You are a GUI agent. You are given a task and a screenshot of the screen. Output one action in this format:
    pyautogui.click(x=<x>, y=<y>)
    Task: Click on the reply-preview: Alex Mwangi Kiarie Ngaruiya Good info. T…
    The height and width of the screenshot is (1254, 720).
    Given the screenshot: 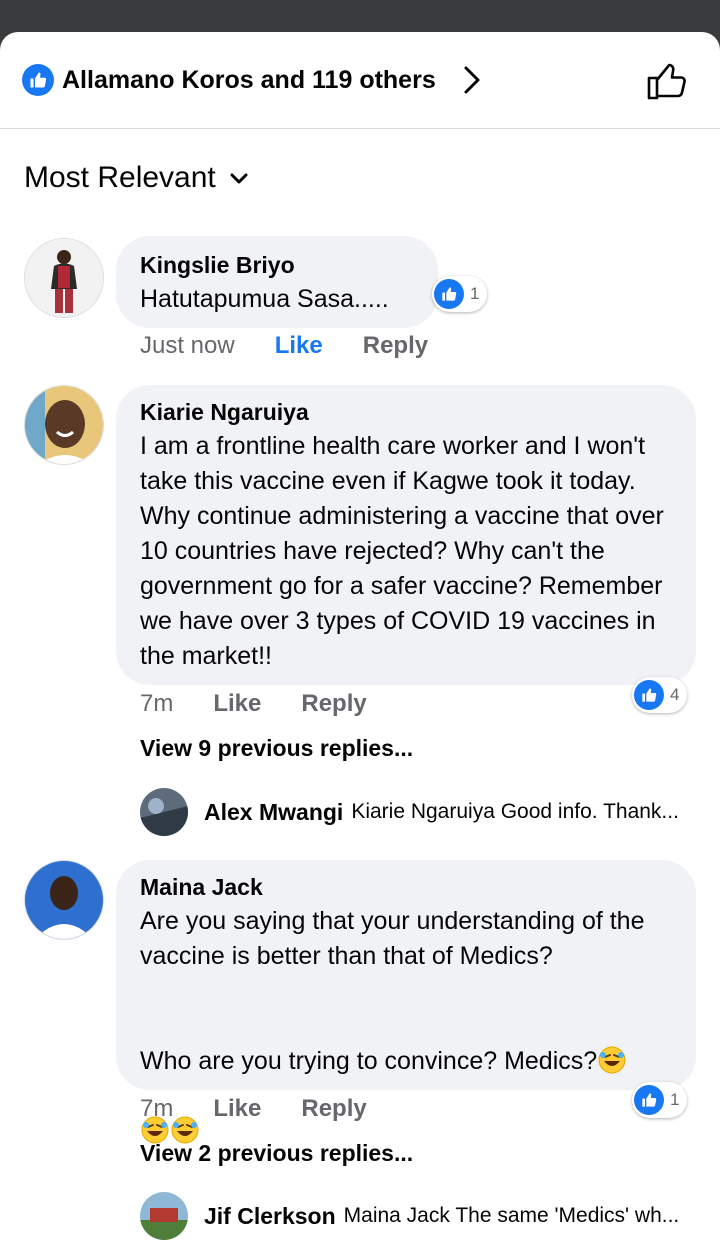 What is the action you would take?
    pyautogui.click(x=409, y=812)
    